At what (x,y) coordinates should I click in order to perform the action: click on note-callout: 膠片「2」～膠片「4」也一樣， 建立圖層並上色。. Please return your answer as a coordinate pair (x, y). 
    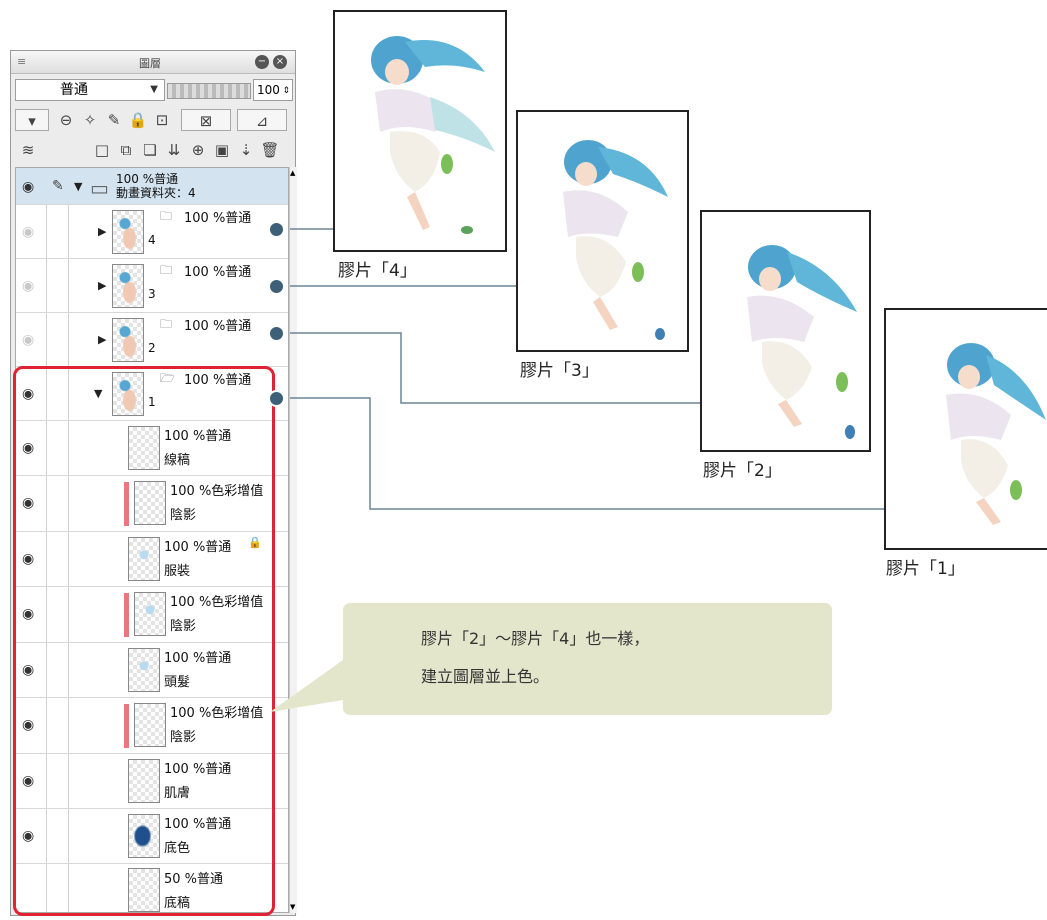
    Looking at the image, I should click on (587, 659).